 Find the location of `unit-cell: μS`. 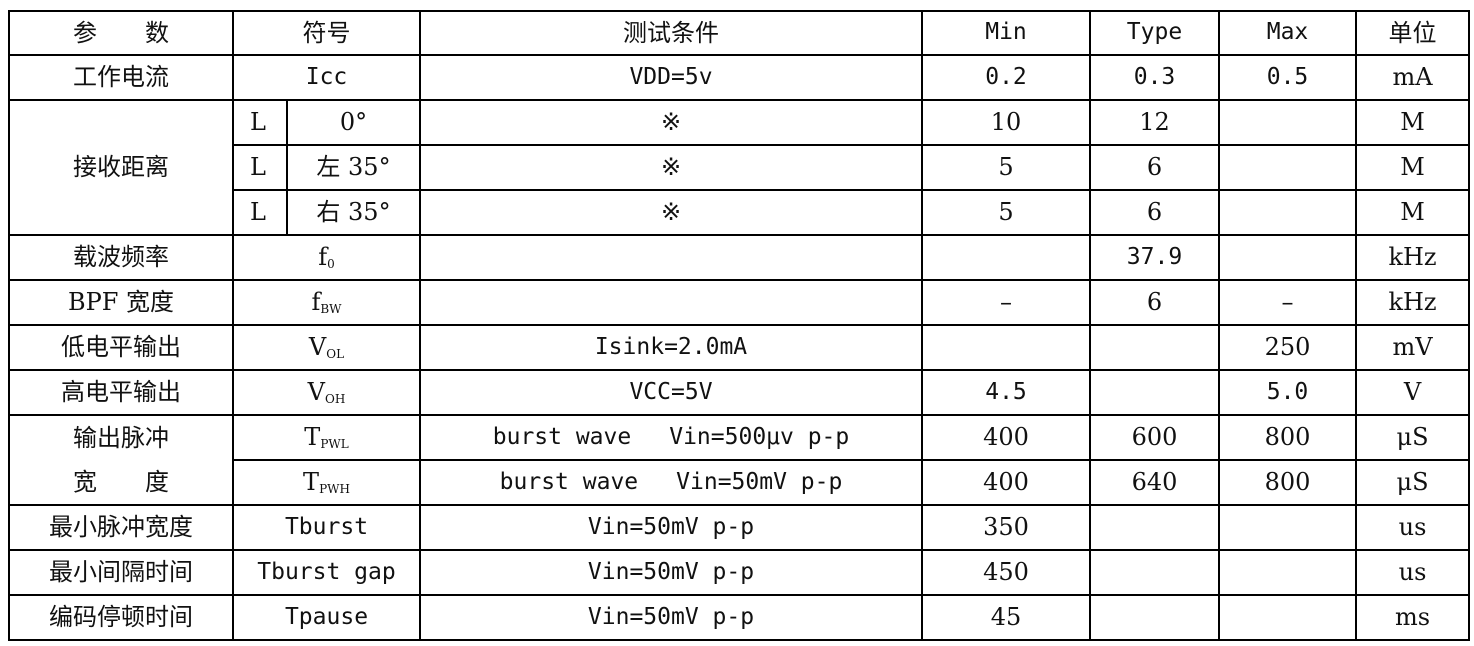

unit-cell: μS is located at coordinates (1412, 482).